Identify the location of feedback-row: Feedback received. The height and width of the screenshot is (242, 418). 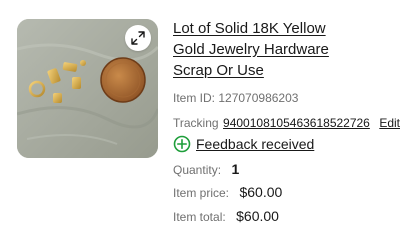
(243, 144).